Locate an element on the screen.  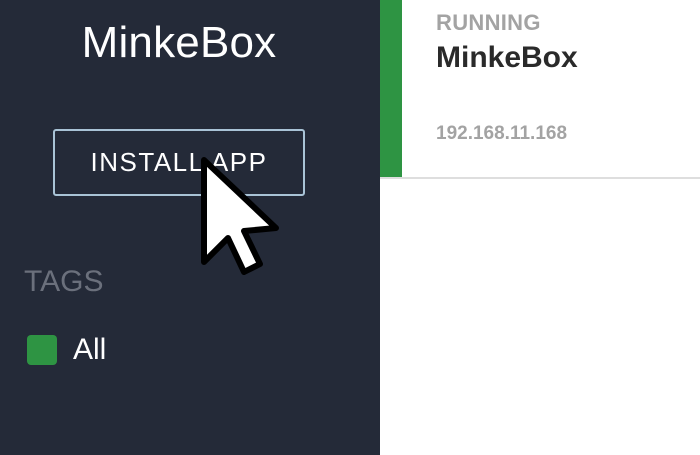
install-app-button: INSTALL APP is located at coordinates (179, 162).